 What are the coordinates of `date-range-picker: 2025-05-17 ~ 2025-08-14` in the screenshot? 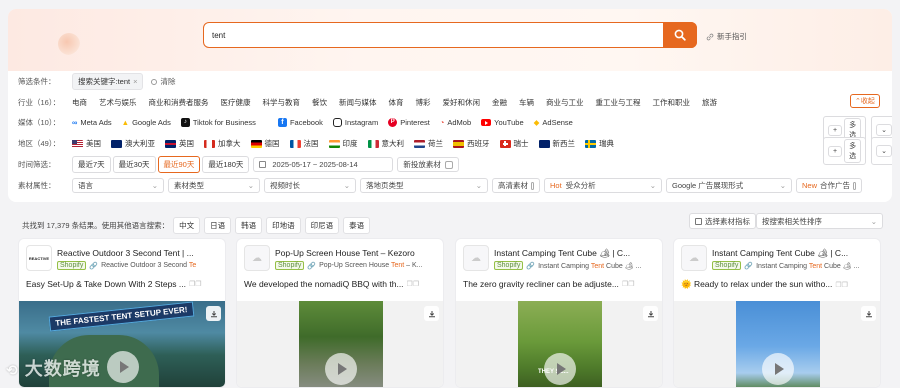 It's located at (323, 164).